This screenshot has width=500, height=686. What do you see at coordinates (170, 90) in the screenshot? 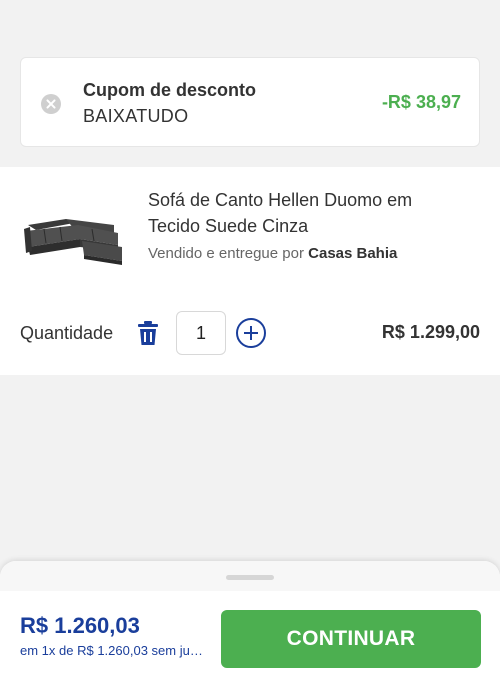
I see `coupon-title: Cupom de desconto` at bounding box center [170, 90].